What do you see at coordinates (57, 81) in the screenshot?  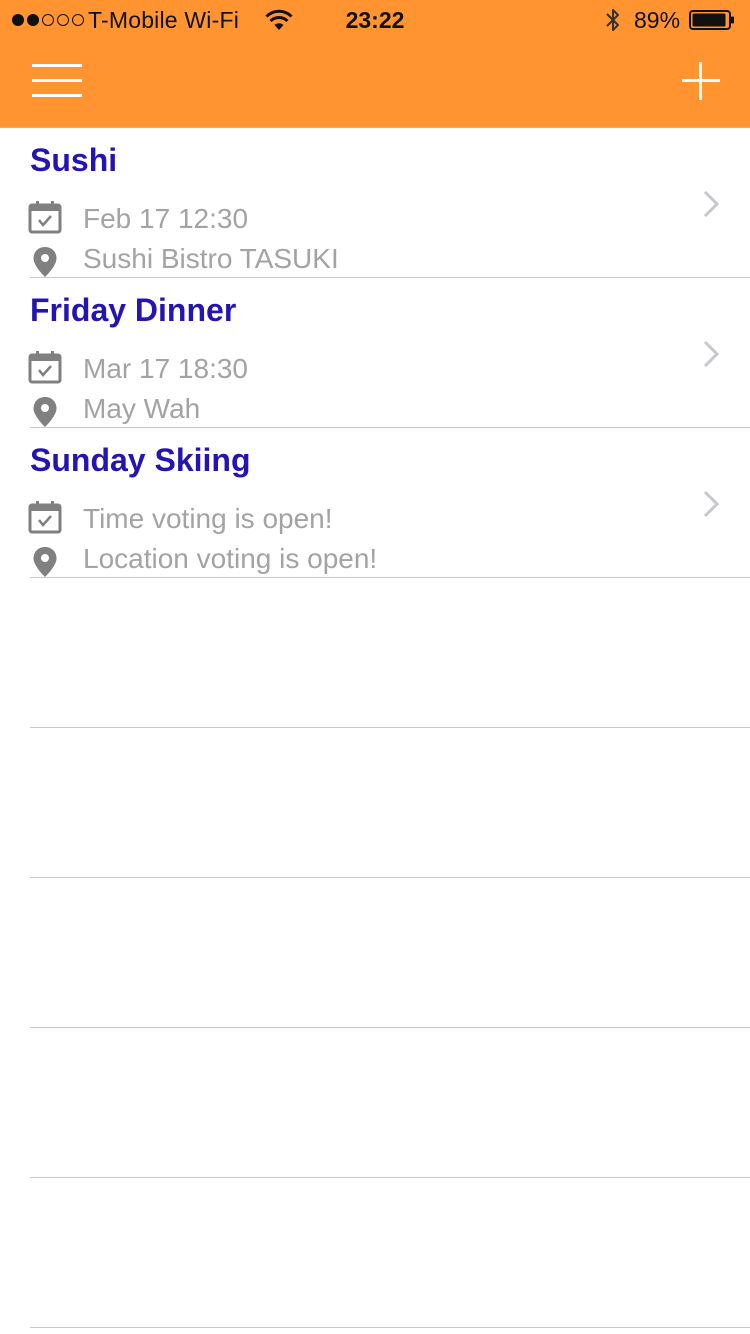 I see `hamburger-menu-icon` at bounding box center [57, 81].